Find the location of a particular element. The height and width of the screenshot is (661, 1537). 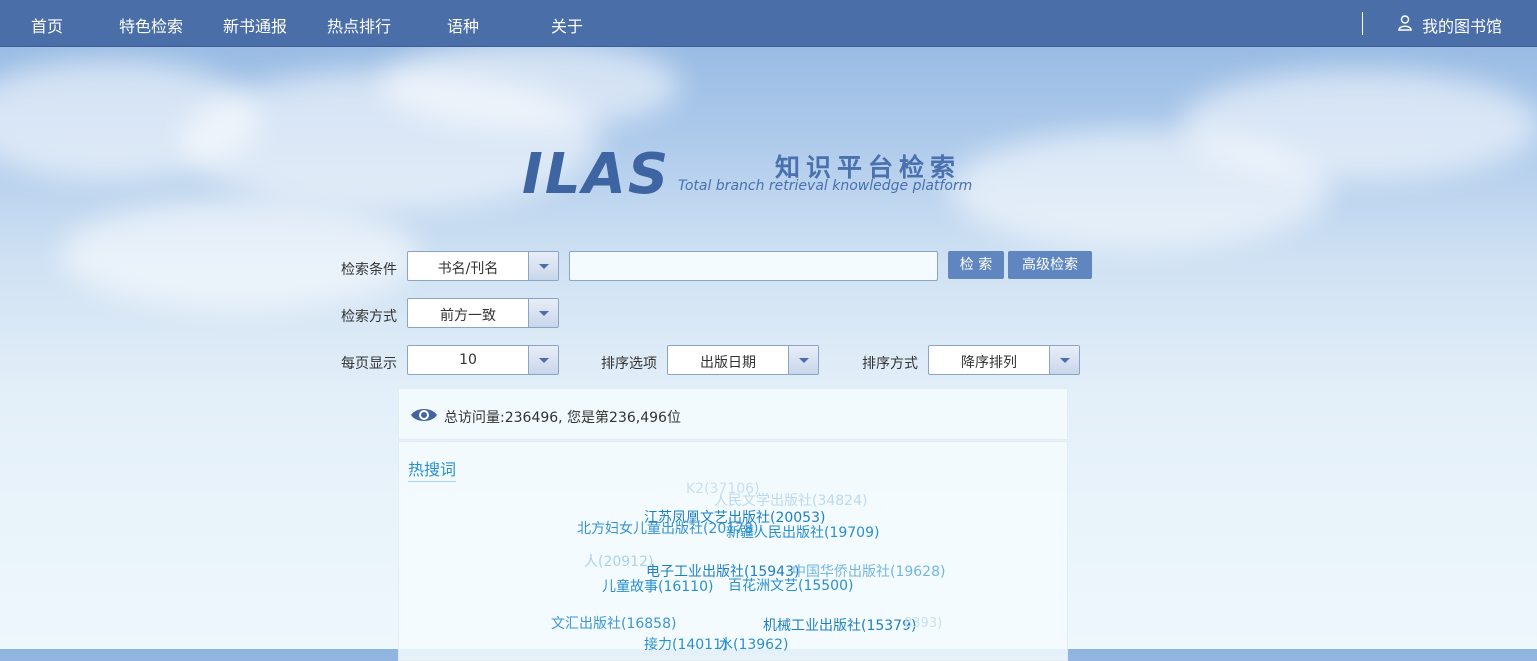

sort-option-select: 出版日期 is located at coordinates (743, 360).